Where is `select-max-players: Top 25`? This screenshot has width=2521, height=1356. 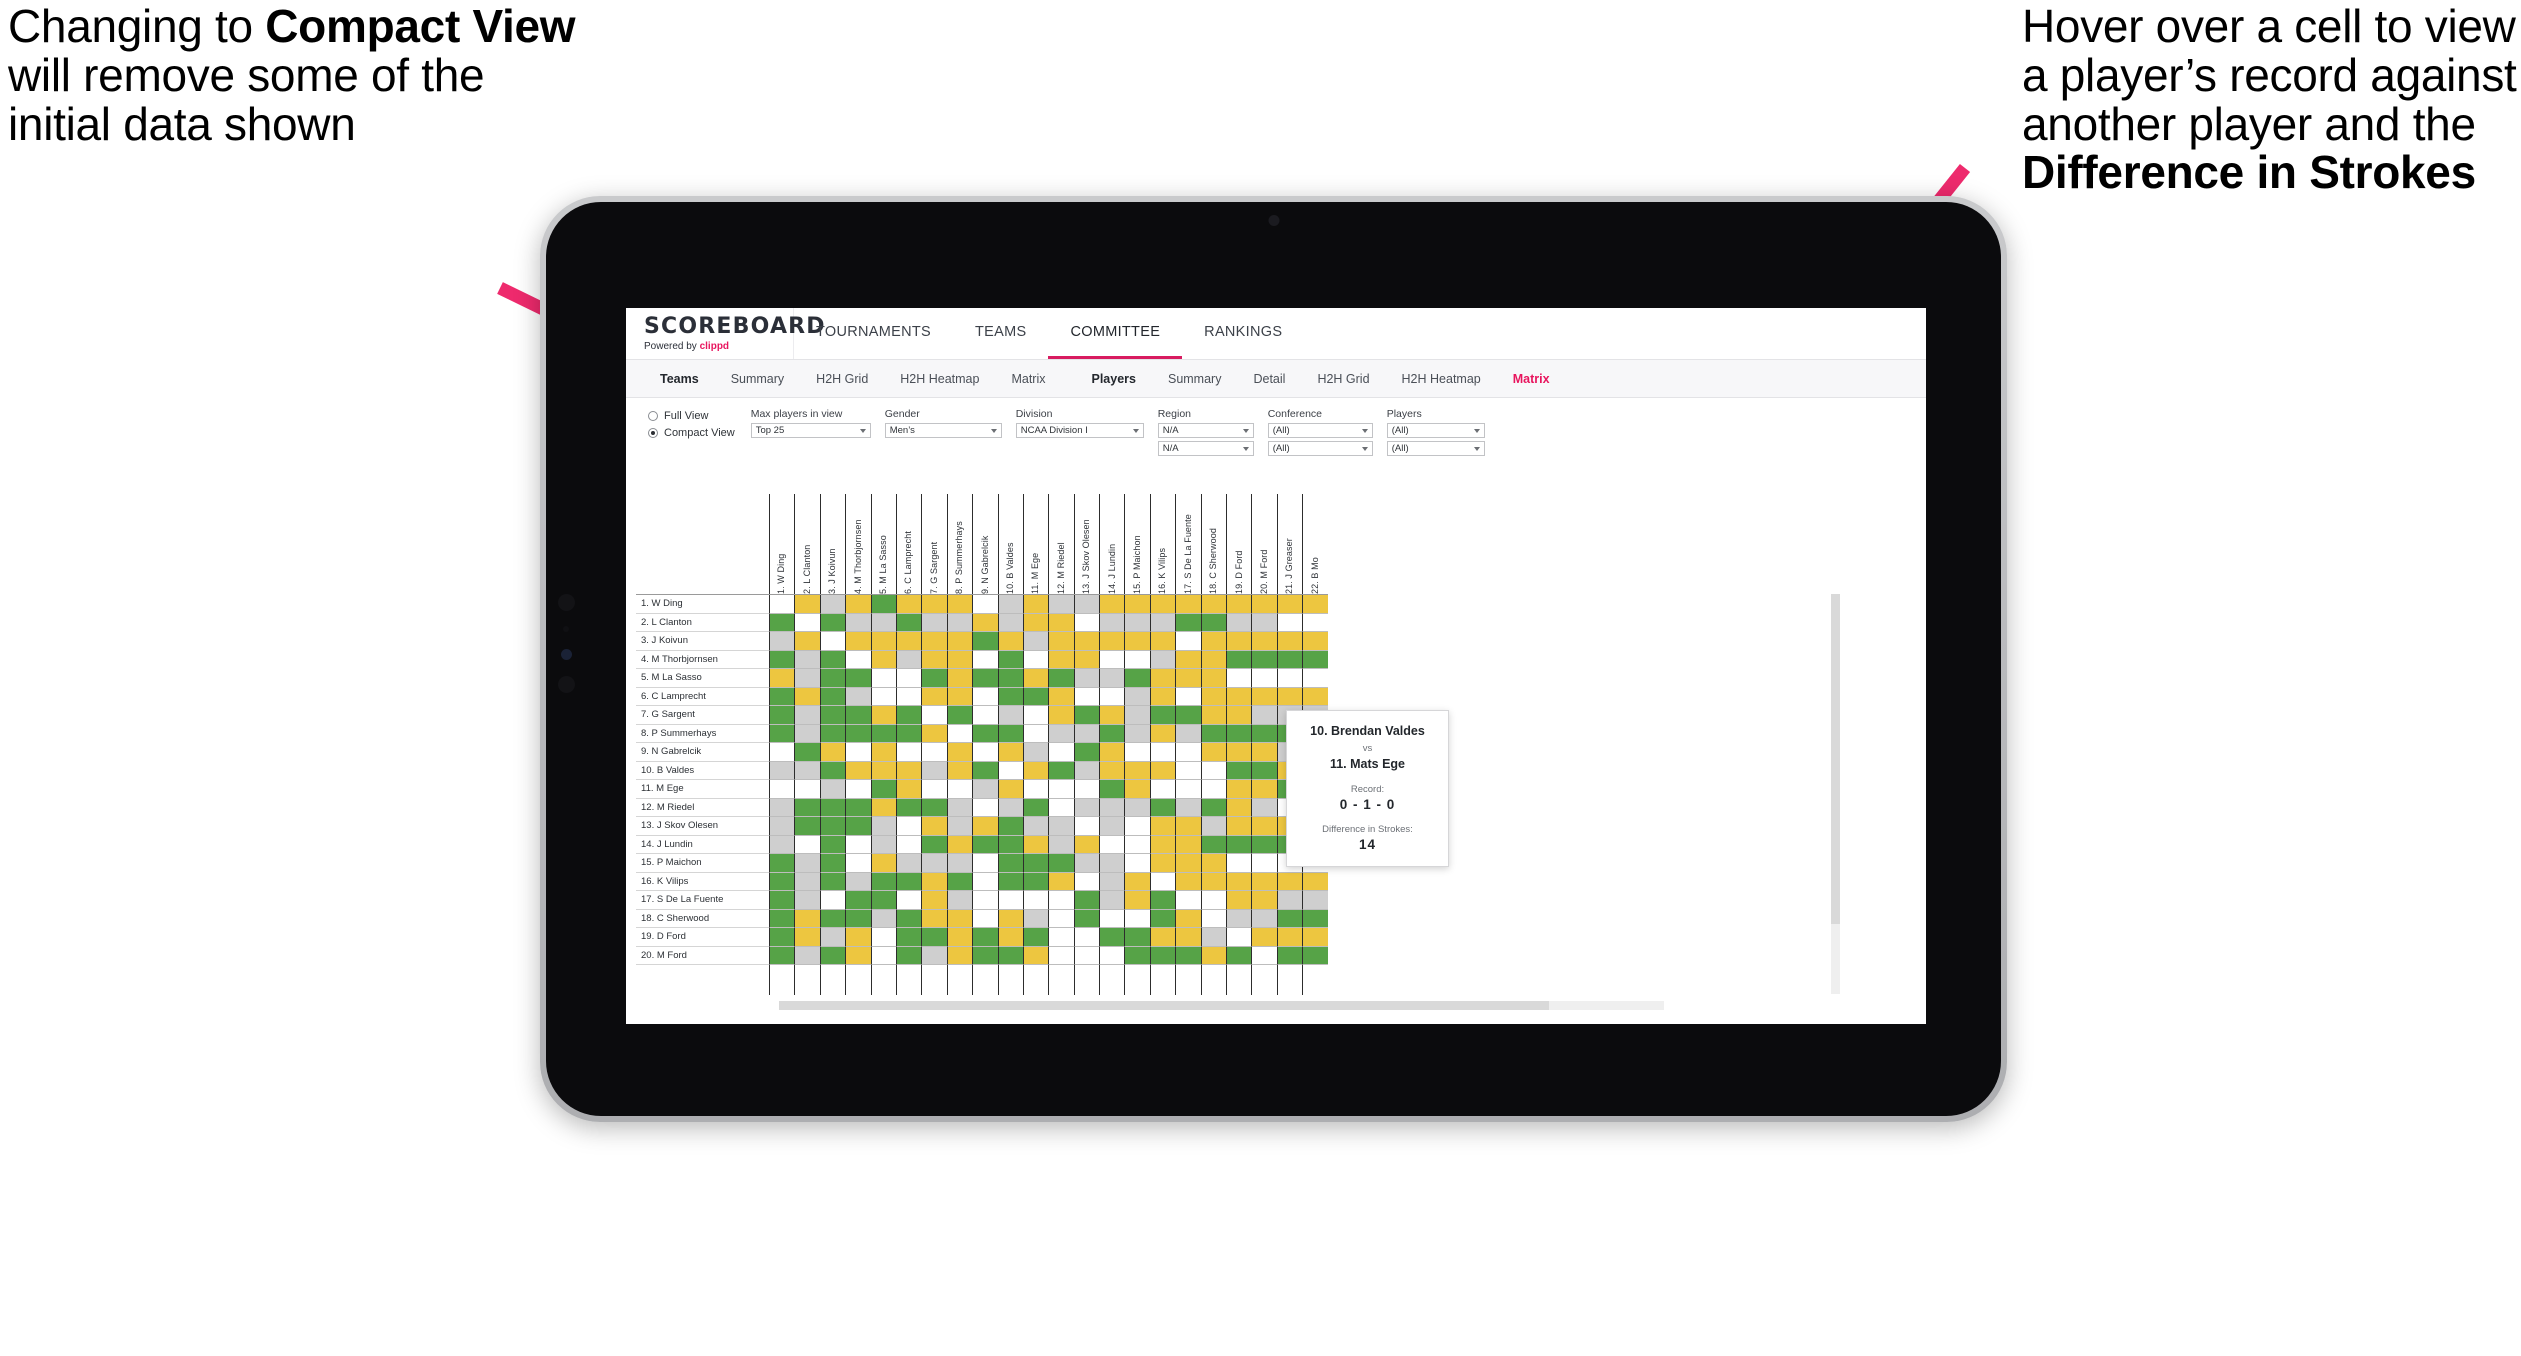 select-max-players: Top 25 is located at coordinates (810, 430).